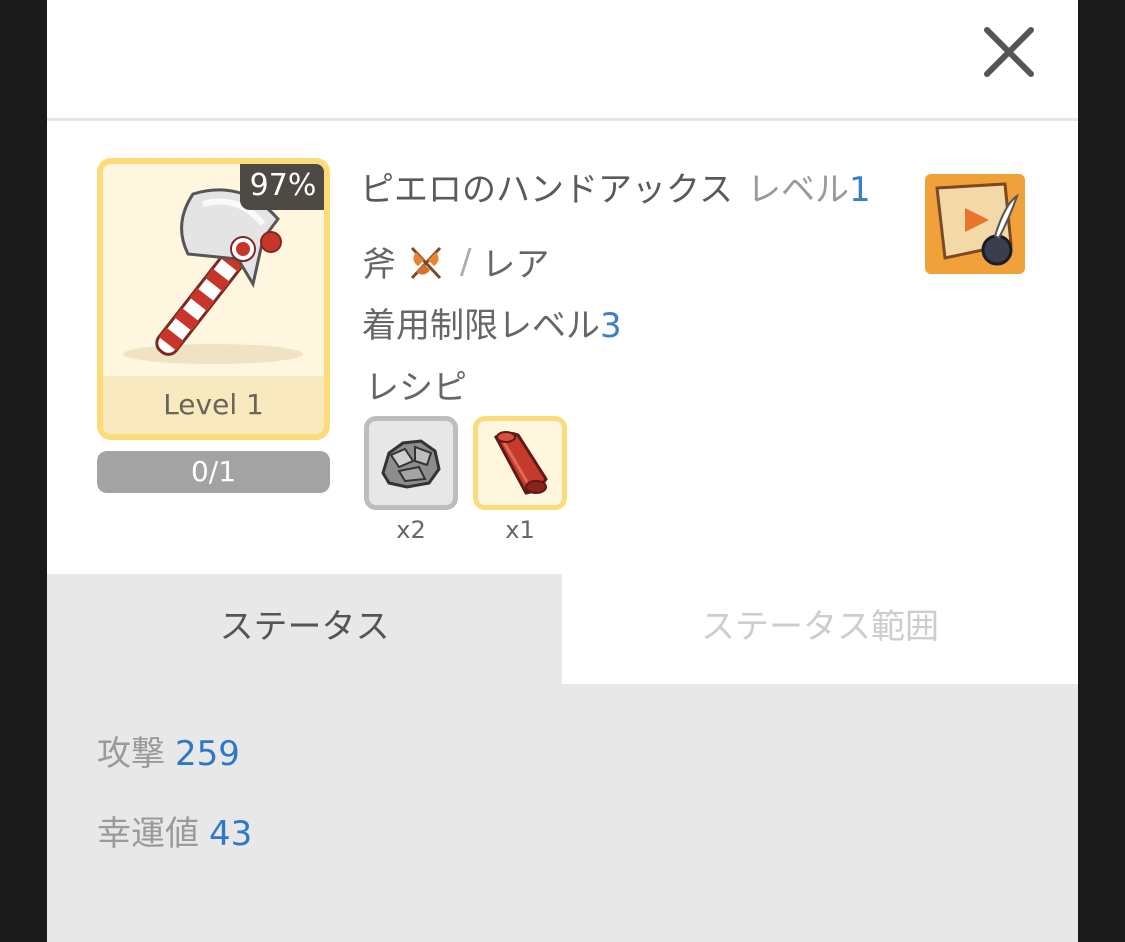 This screenshot has height=942, width=1125. What do you see at coordinates (455, 261) in the screenshot?
I see `item-type-row: 斧 / レア` at bounding box center [455, 261].